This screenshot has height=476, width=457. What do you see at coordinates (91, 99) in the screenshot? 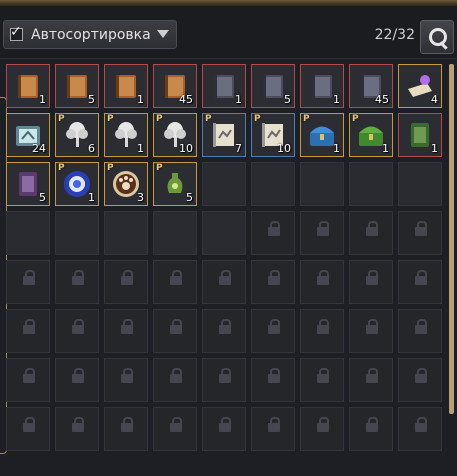
I see `item-quantity: 5` at bounding box center [91, 99].